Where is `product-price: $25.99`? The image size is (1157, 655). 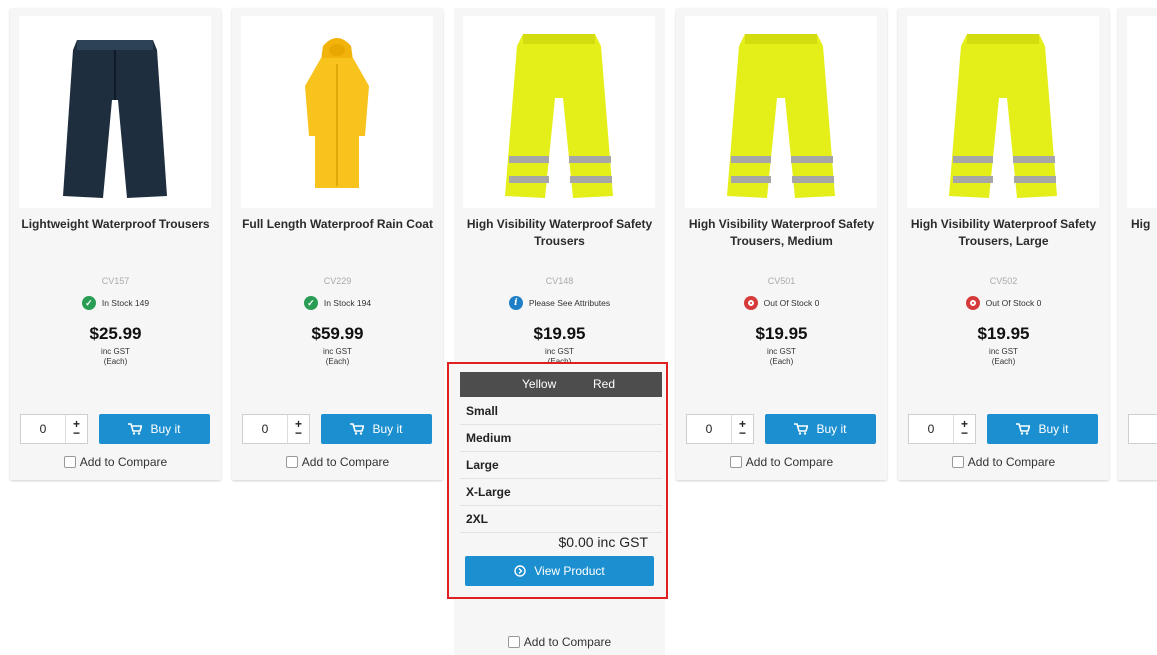
product-price: $25.99 is located at coordinates (115, 333).